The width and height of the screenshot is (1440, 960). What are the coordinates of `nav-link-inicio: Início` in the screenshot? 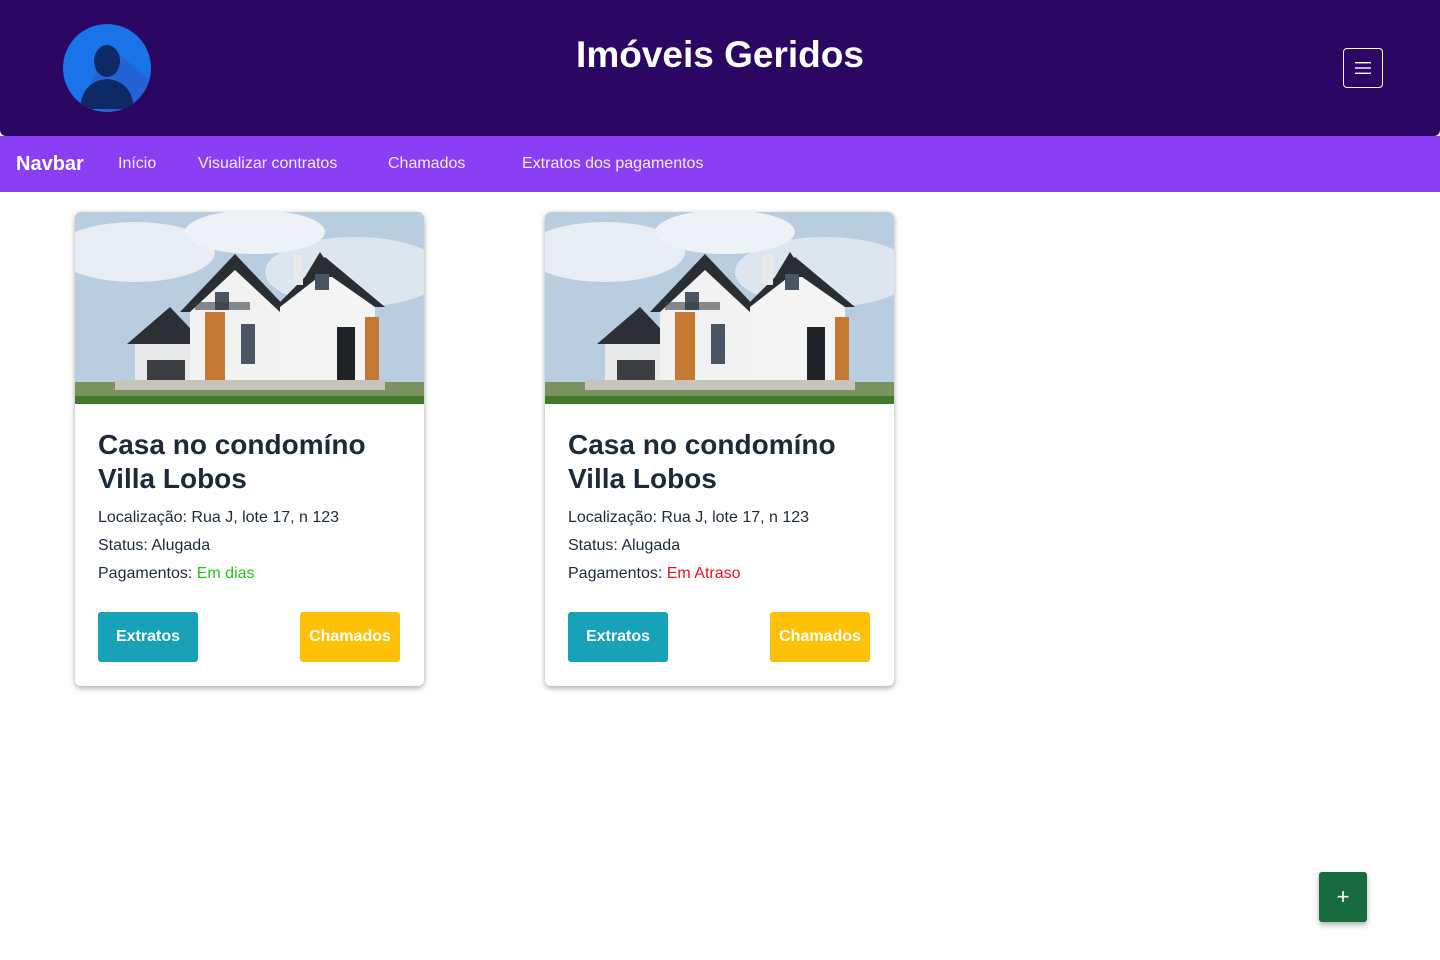 It's located at (137, 164).